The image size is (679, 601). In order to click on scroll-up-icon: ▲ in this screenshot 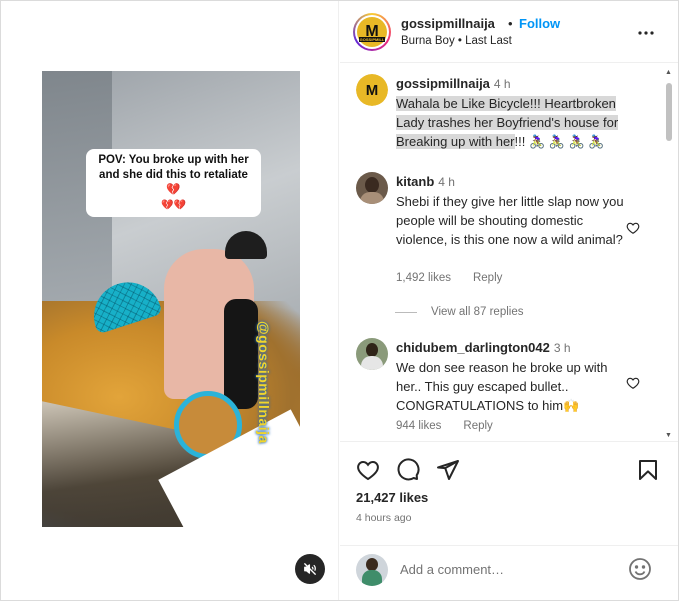, I will do `click(668, 72)`.